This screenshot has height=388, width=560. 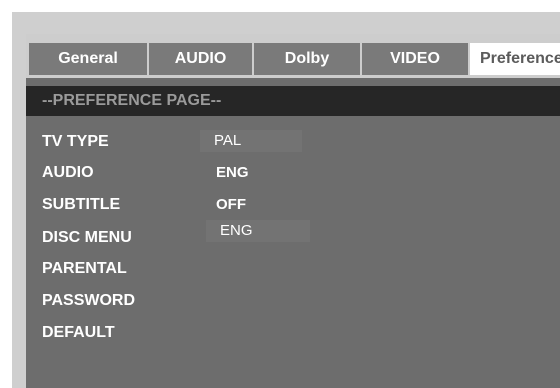 What do you see at coordinates (88, 59) in the screenshot?
I see `tab-general: General` at bounding box center [88, 59].